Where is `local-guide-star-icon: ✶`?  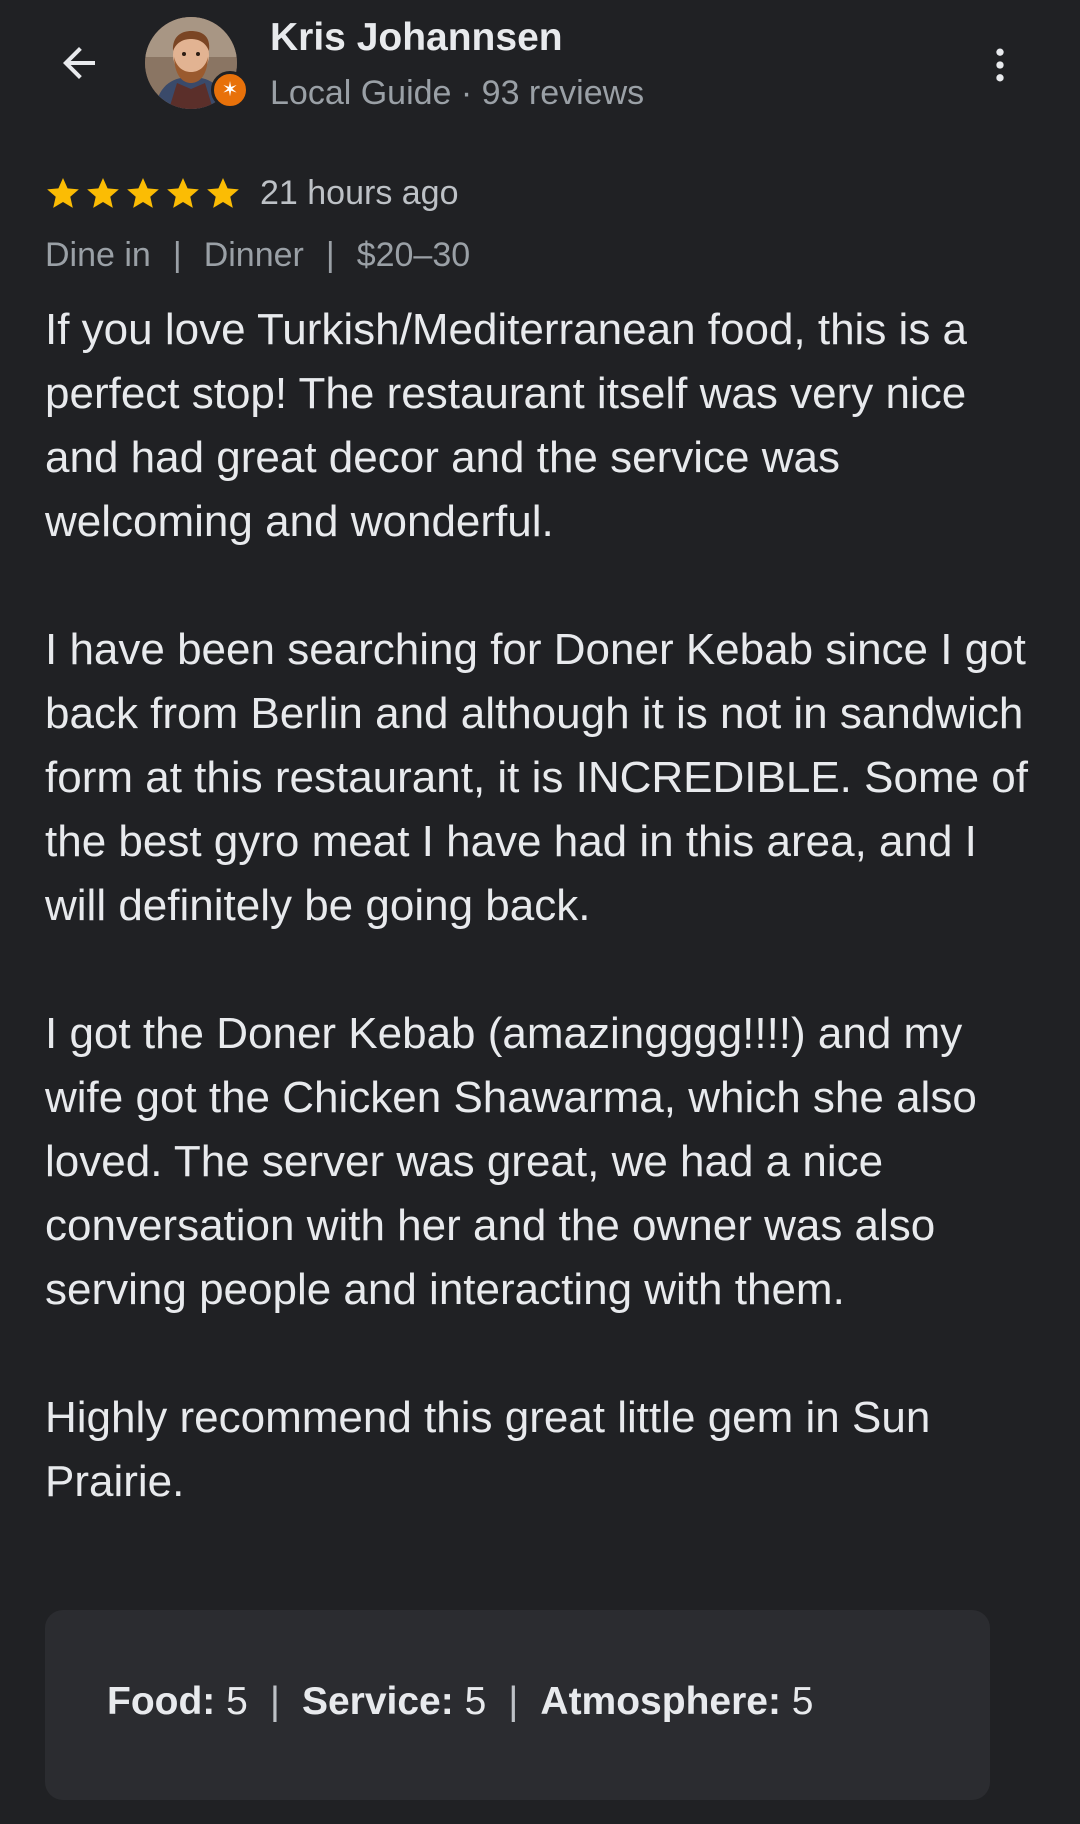
local-guide-star-icon: ✶ is located at coordinates (230, 90).